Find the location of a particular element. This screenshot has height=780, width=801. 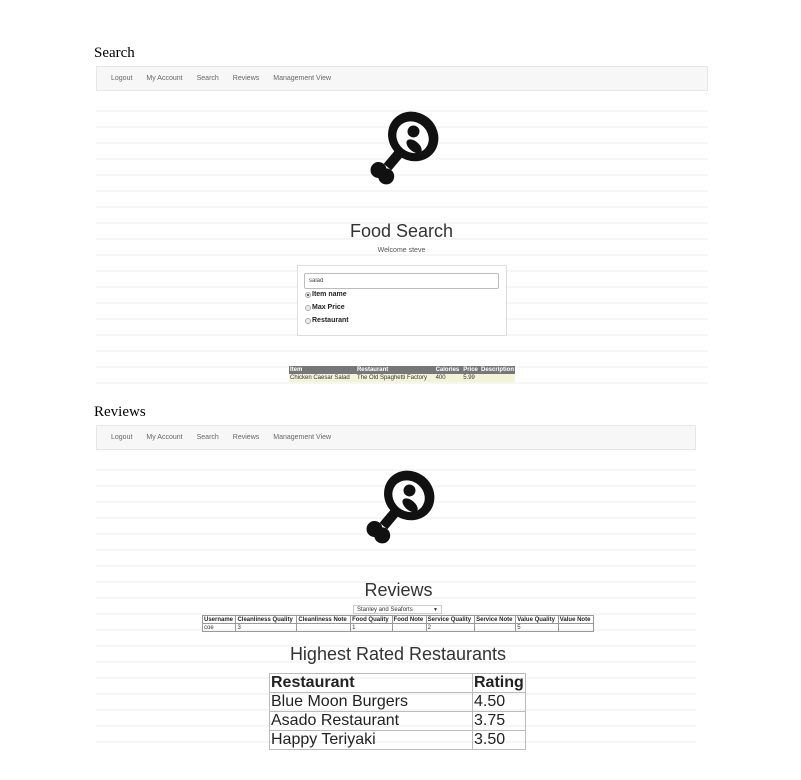

table-row: coe 3 1 2 5 is located at coordinates (398, 627).